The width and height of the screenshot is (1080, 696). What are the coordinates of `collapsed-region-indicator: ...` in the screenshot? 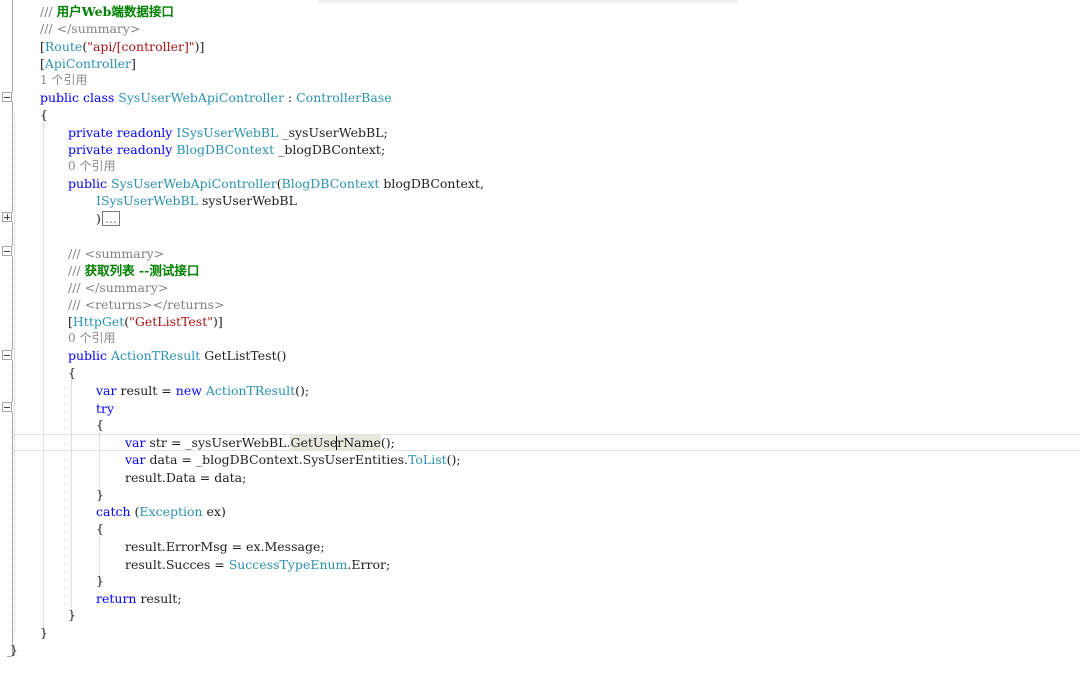 It's located at (110, 218).